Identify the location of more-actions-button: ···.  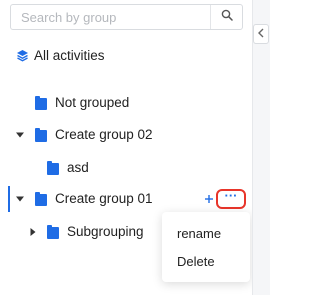
(231, 199).